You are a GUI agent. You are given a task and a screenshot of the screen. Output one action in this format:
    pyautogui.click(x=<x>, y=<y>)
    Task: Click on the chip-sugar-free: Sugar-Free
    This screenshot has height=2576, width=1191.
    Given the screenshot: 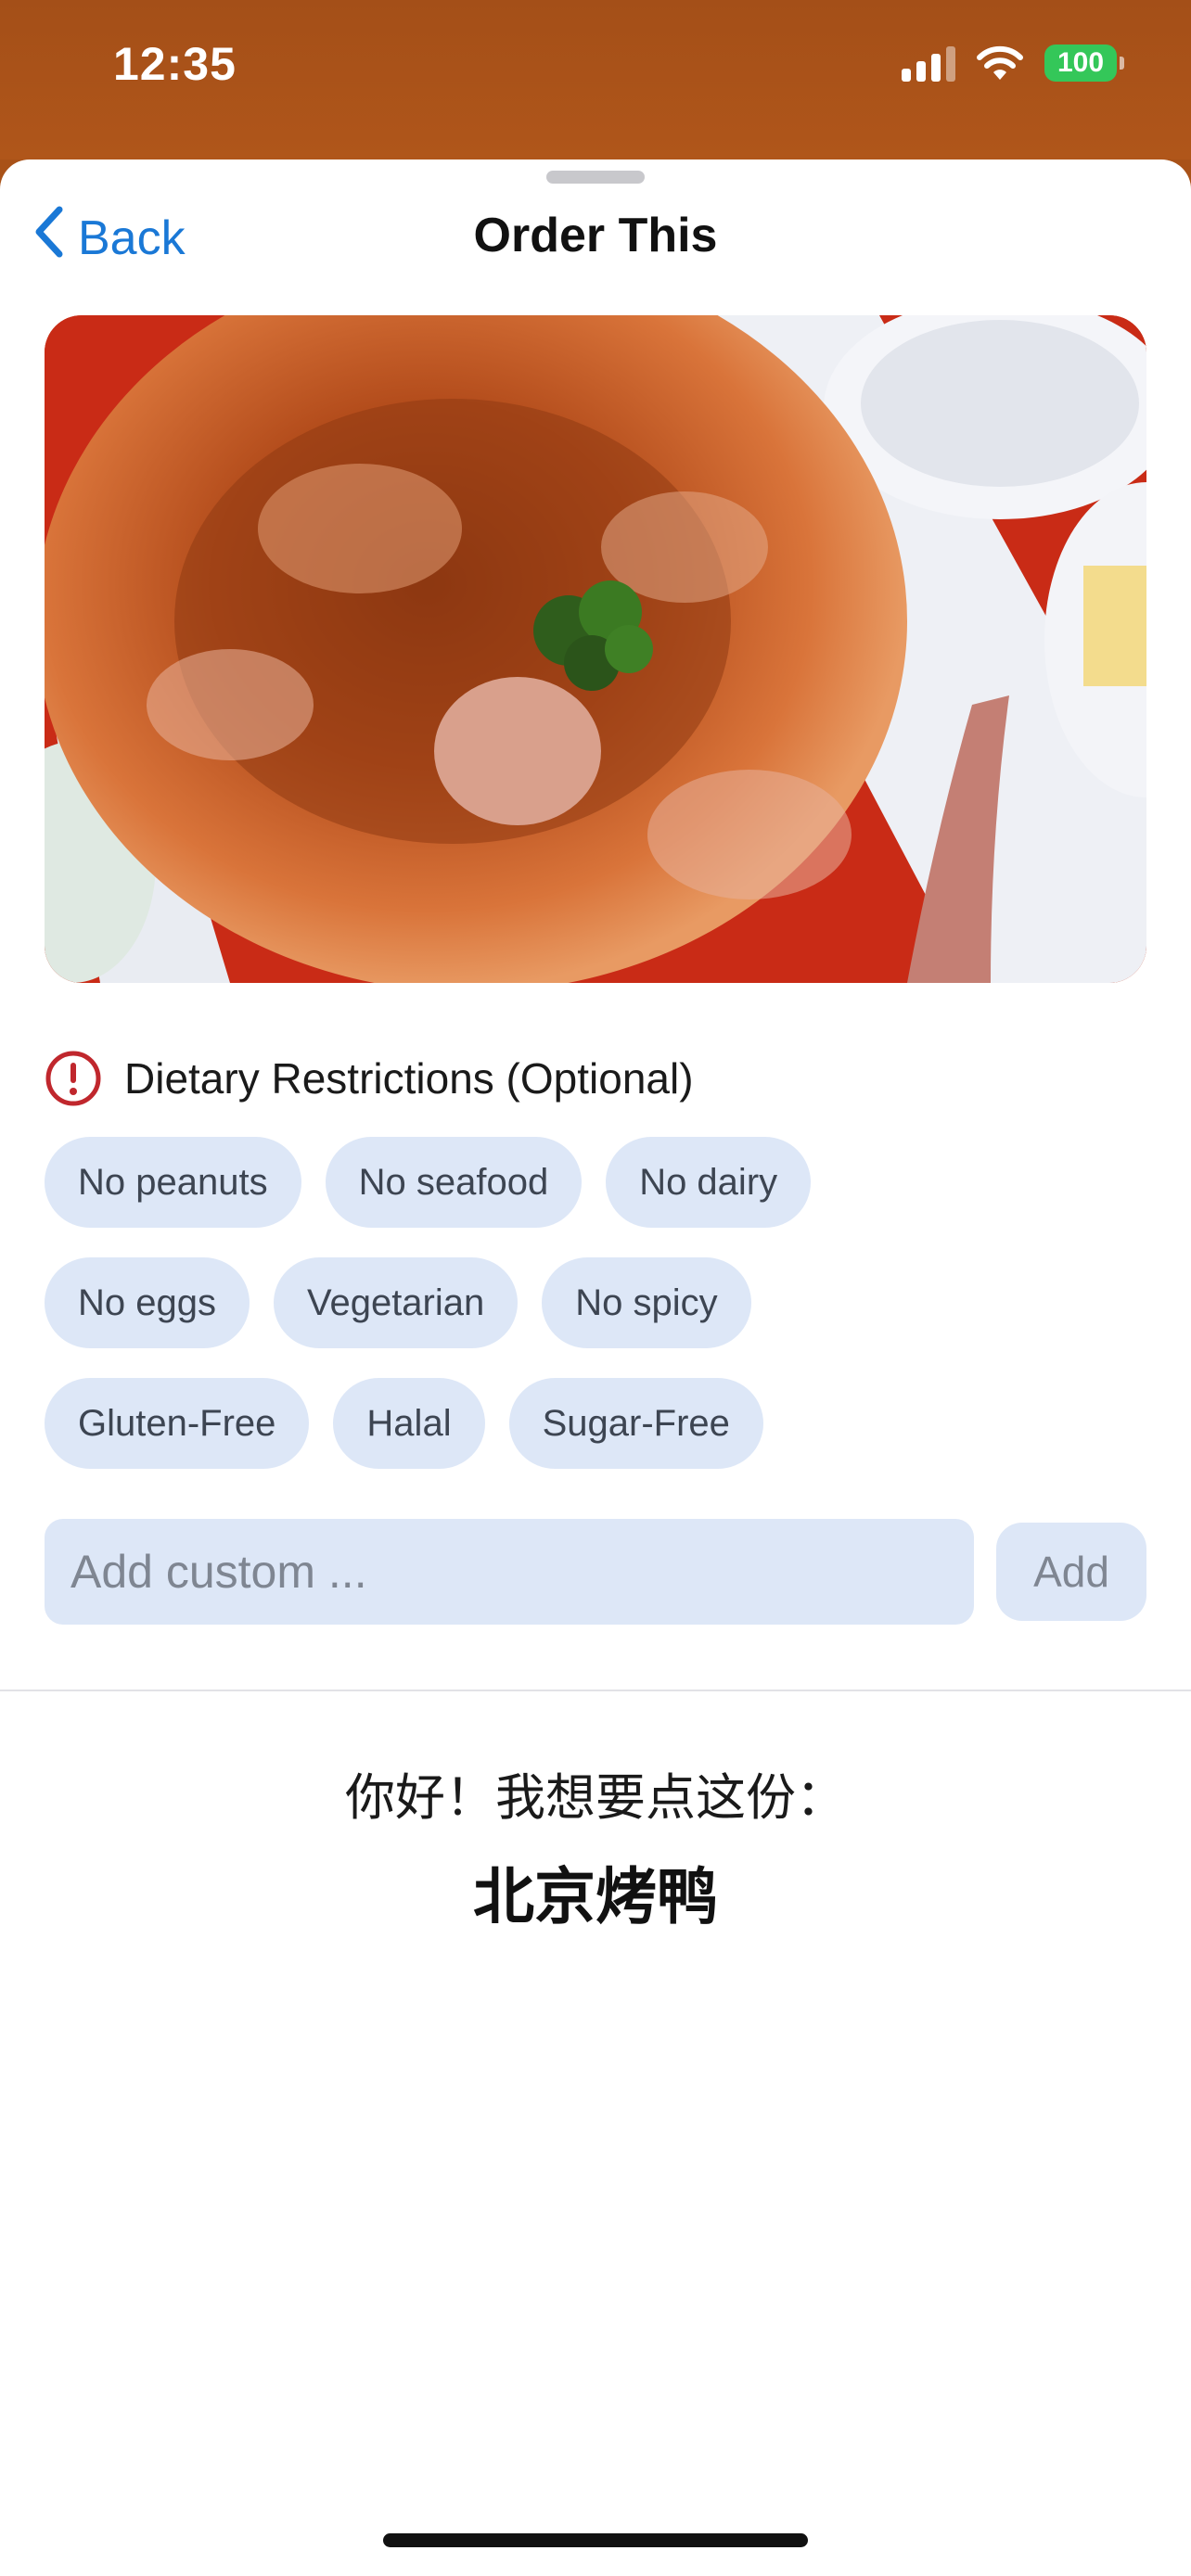 What is the action you would take?
    pyautogui.click(x=636, y=1424)
    